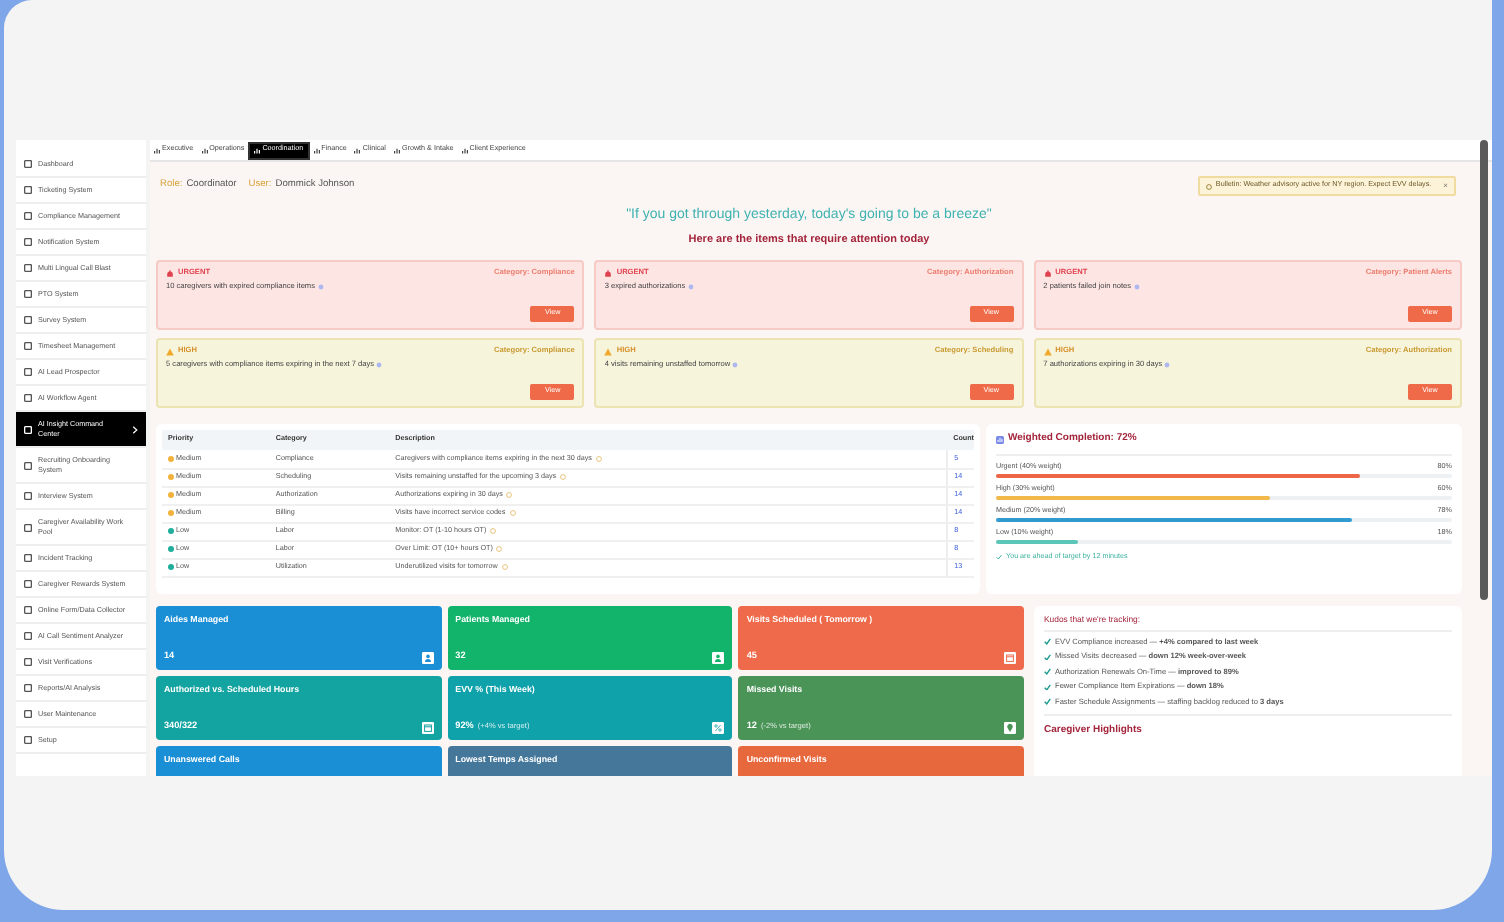  What do you see at coordinates (1484, 370) in the screenshot?
I see `scrollbar` at bounding box center [1484, 370].